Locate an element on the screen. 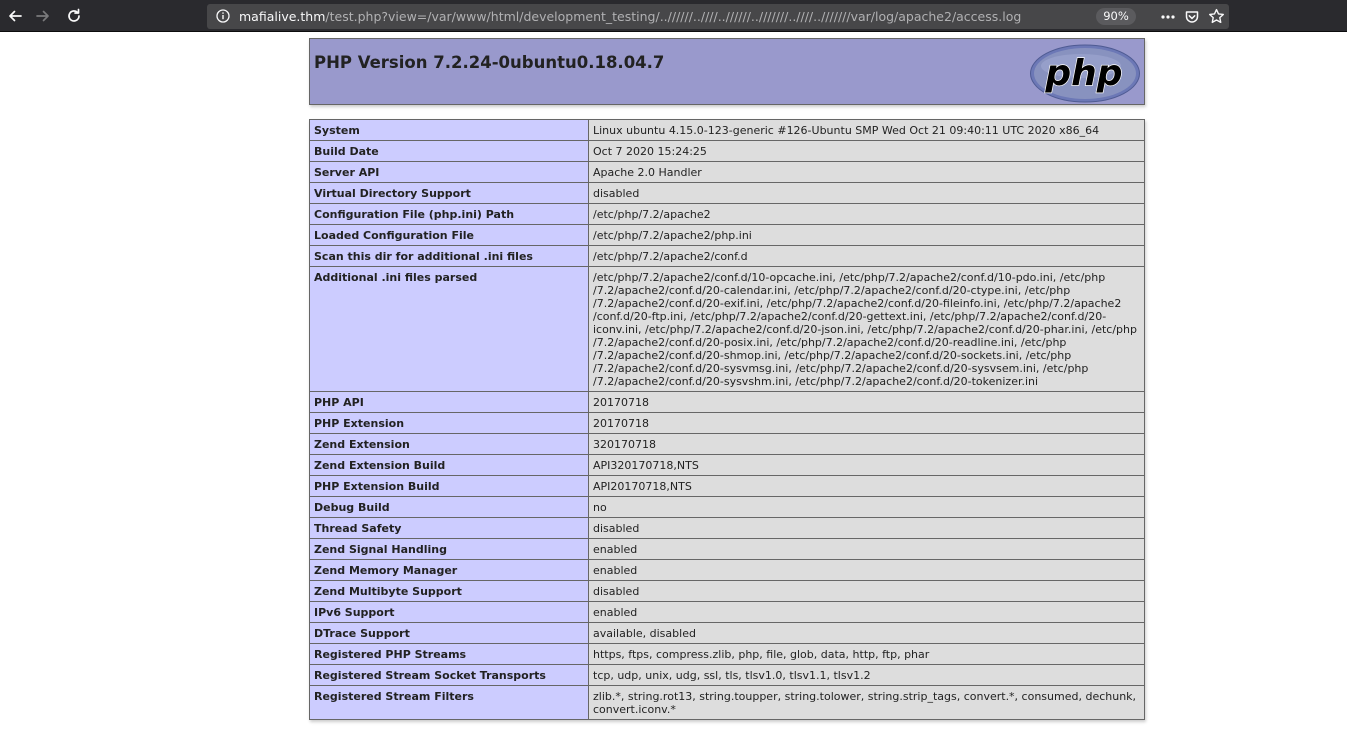  table-row: Zend Extension 320170718 is located at coordinates (727, 444).